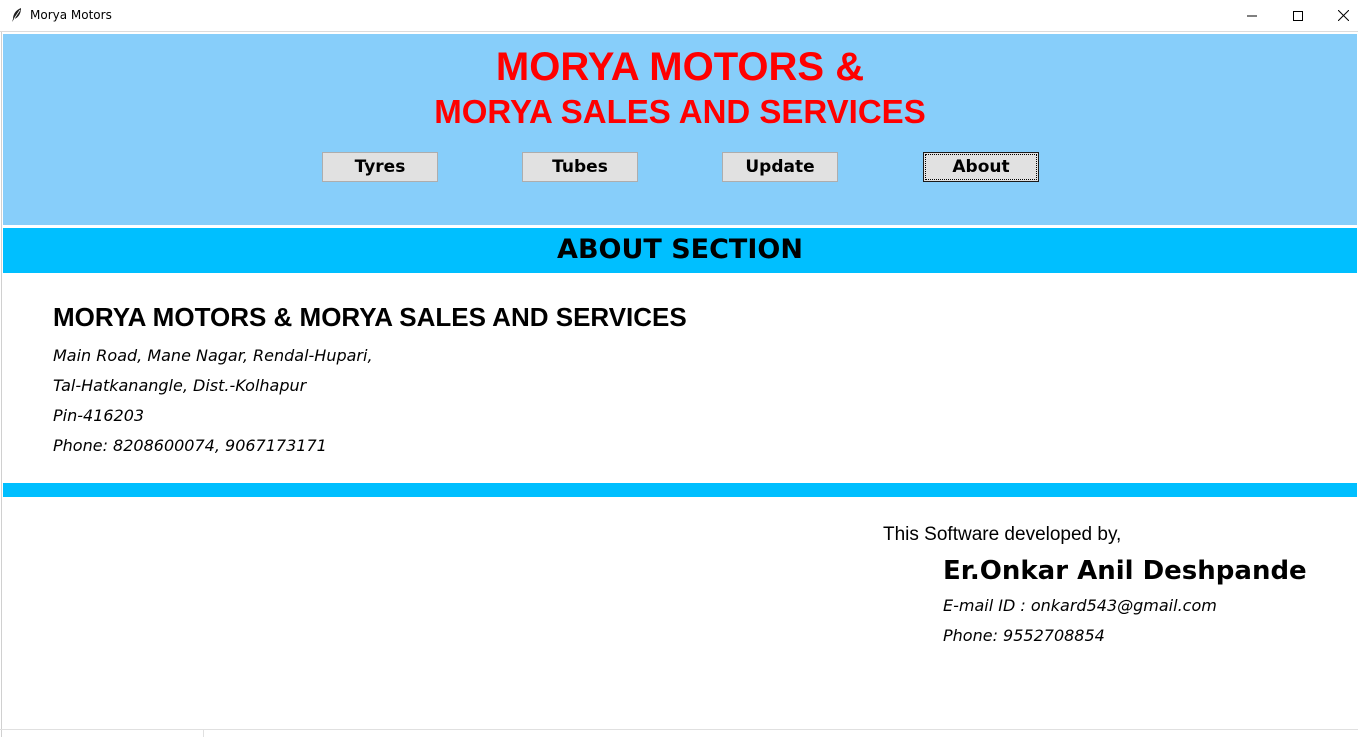  I want to click on developer-name: Er.Onkar Anil Deshpande, so click(1125, 571).